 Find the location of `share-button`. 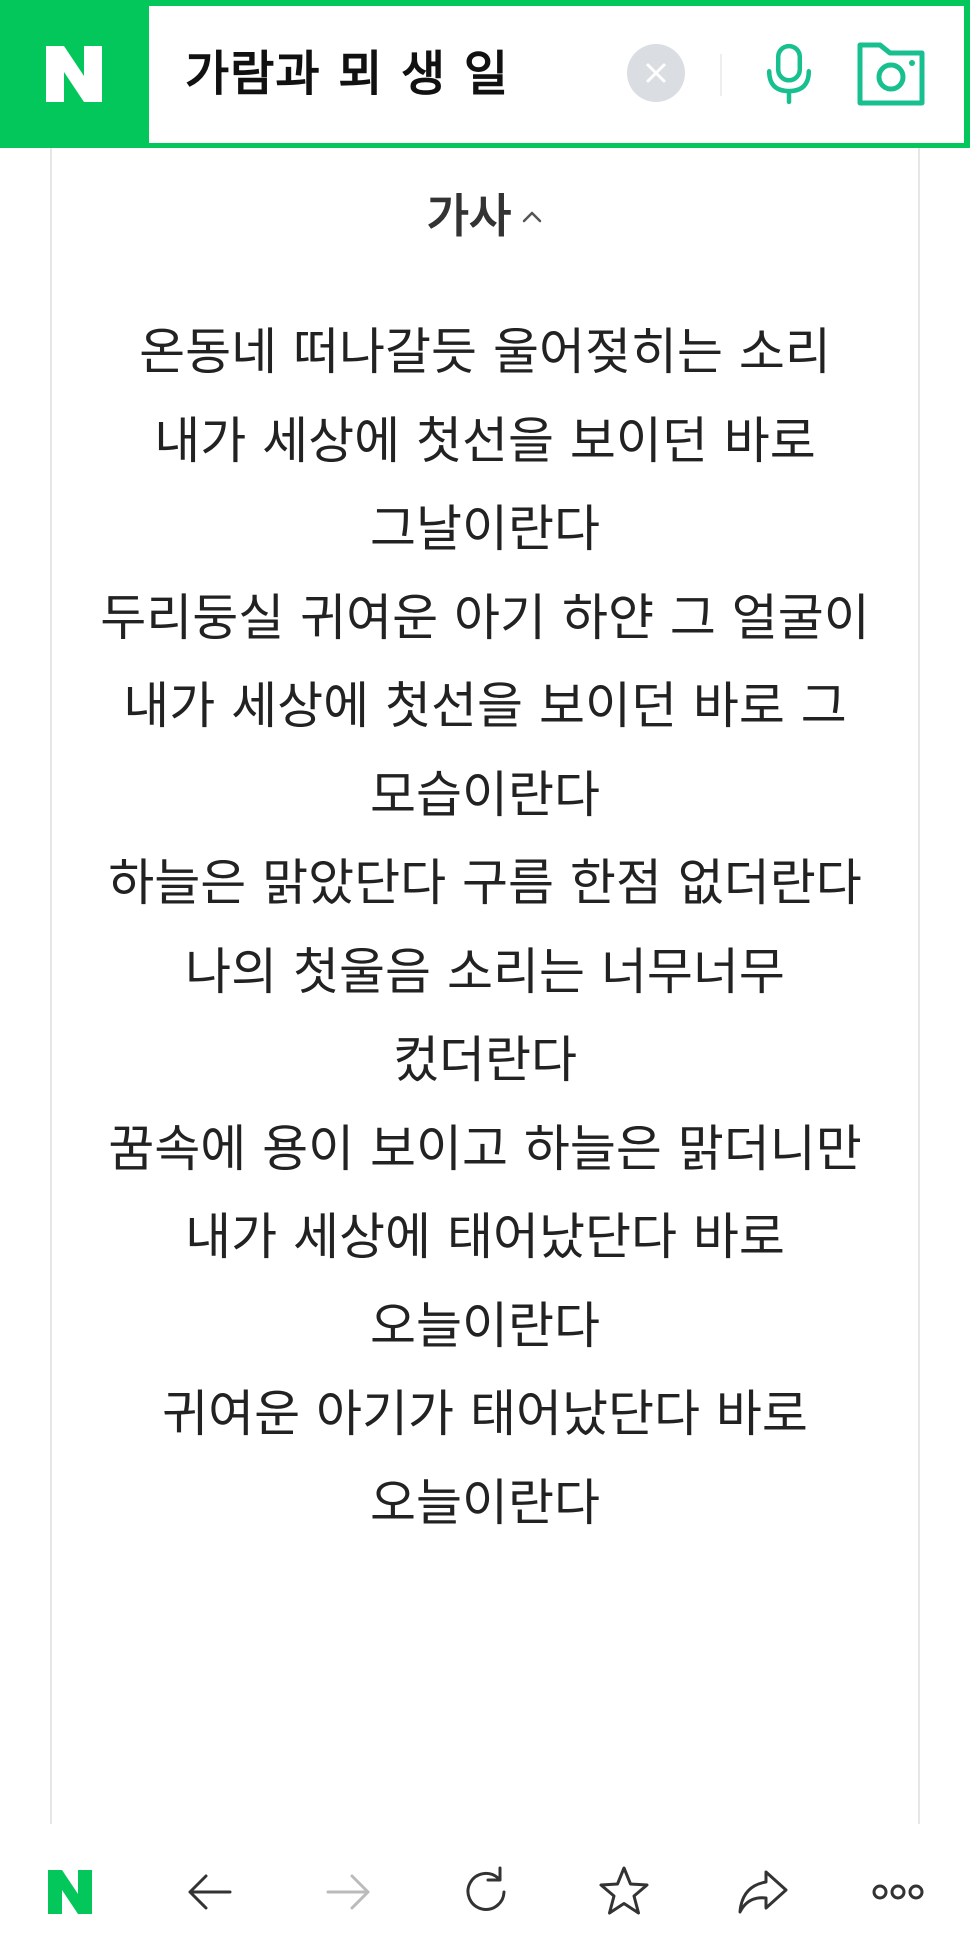

share-button is located at coordinates (762, 1892).